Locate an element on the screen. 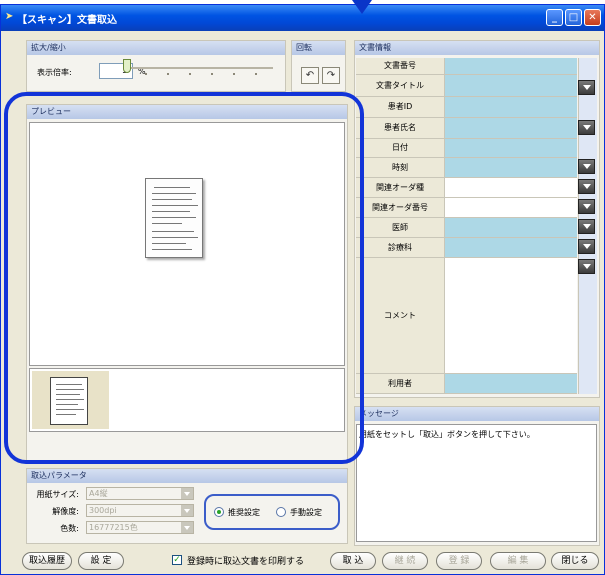  row-patient-id: 患者ID is located at coordinates (466, 107).